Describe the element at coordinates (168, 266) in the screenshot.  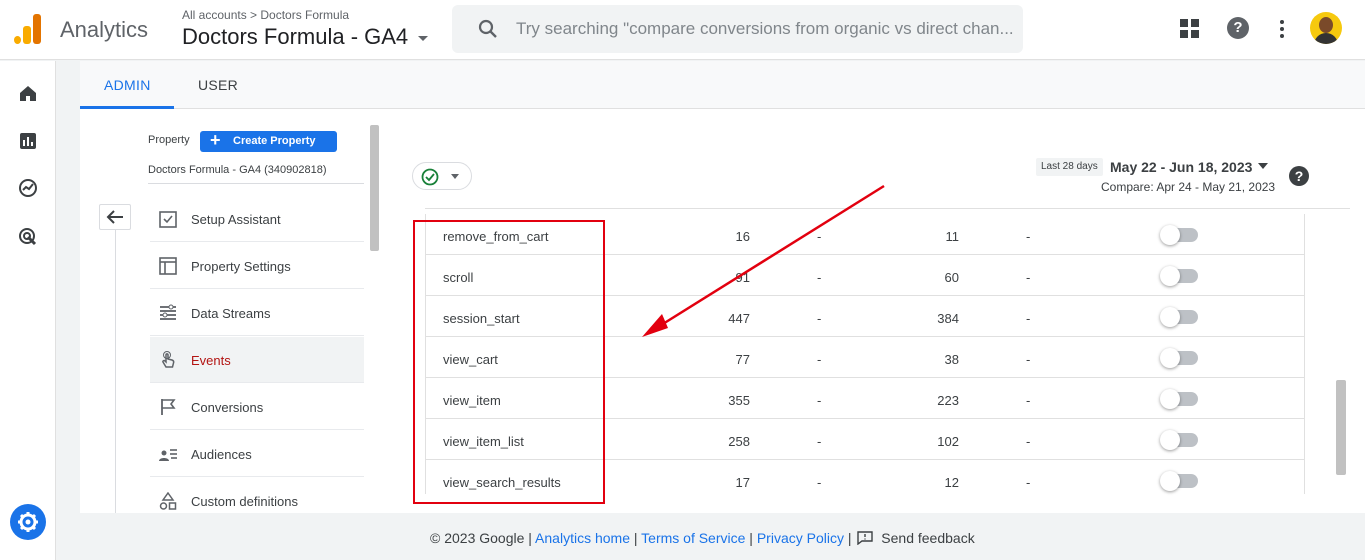
I see `settings-panel-icon` at that location.